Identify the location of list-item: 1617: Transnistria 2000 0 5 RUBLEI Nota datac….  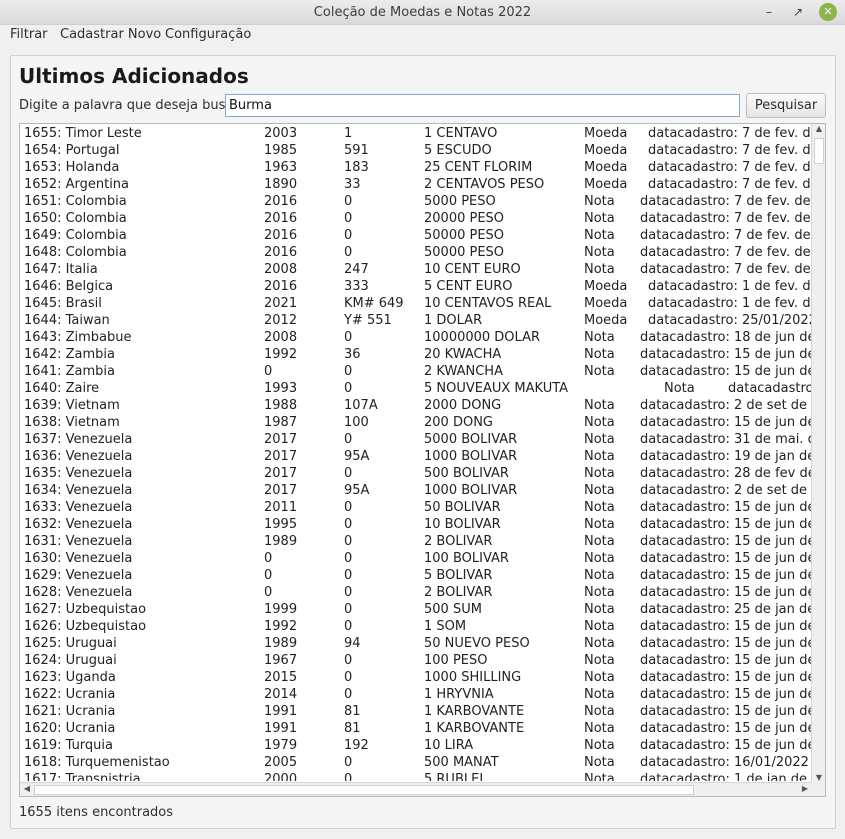
(416, 776).